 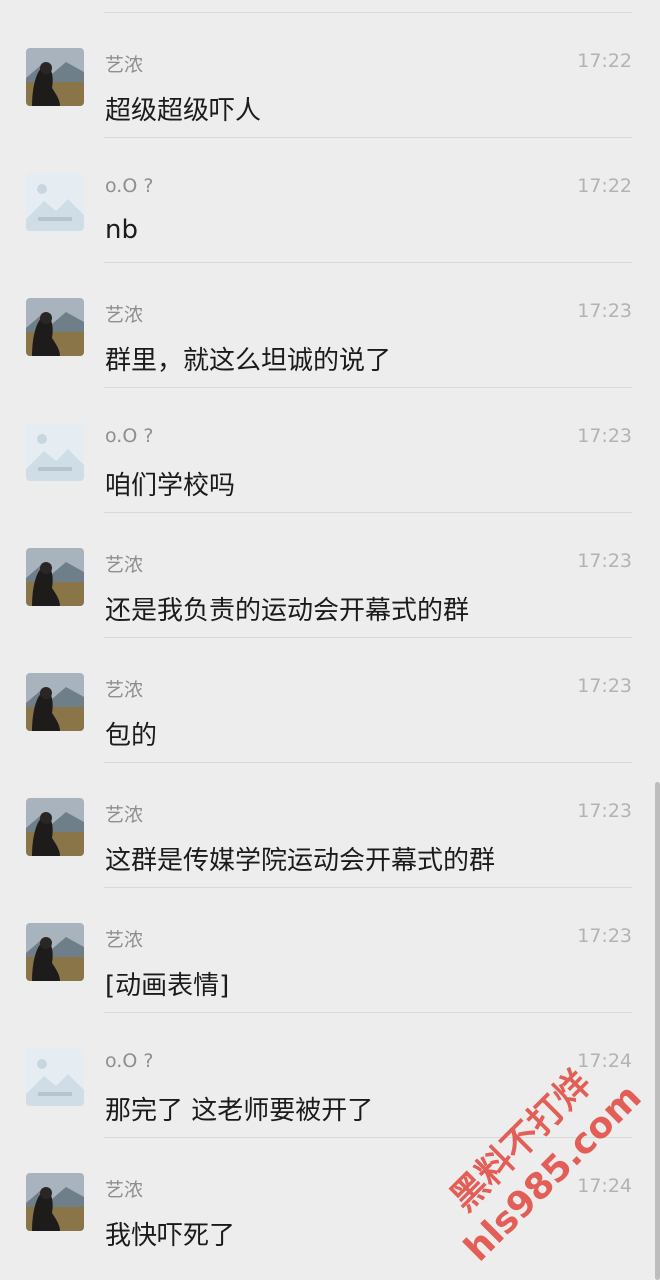 I want to click on message-text: 那完了 这老师要被开了, so click(x=239, y=1111).